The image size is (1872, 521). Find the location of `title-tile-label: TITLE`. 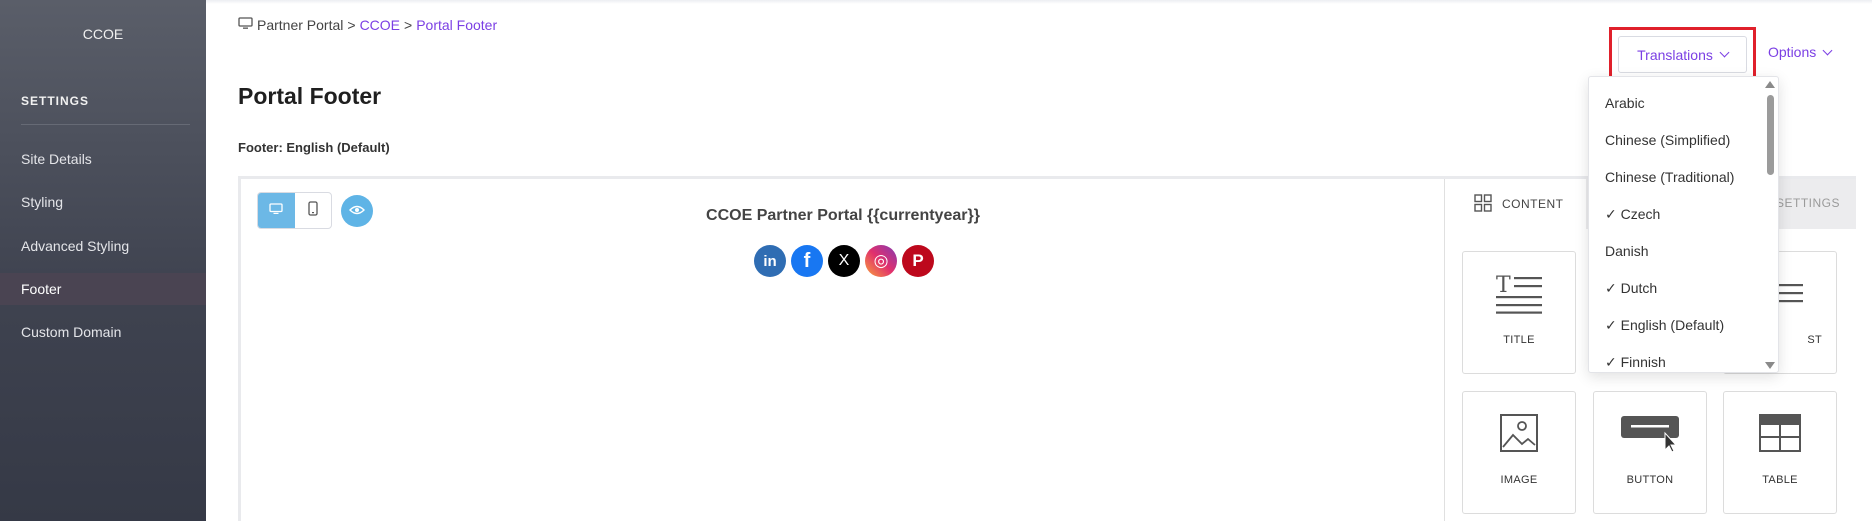

title-tile-label: TITLE is located at coordinates (1519, 340).